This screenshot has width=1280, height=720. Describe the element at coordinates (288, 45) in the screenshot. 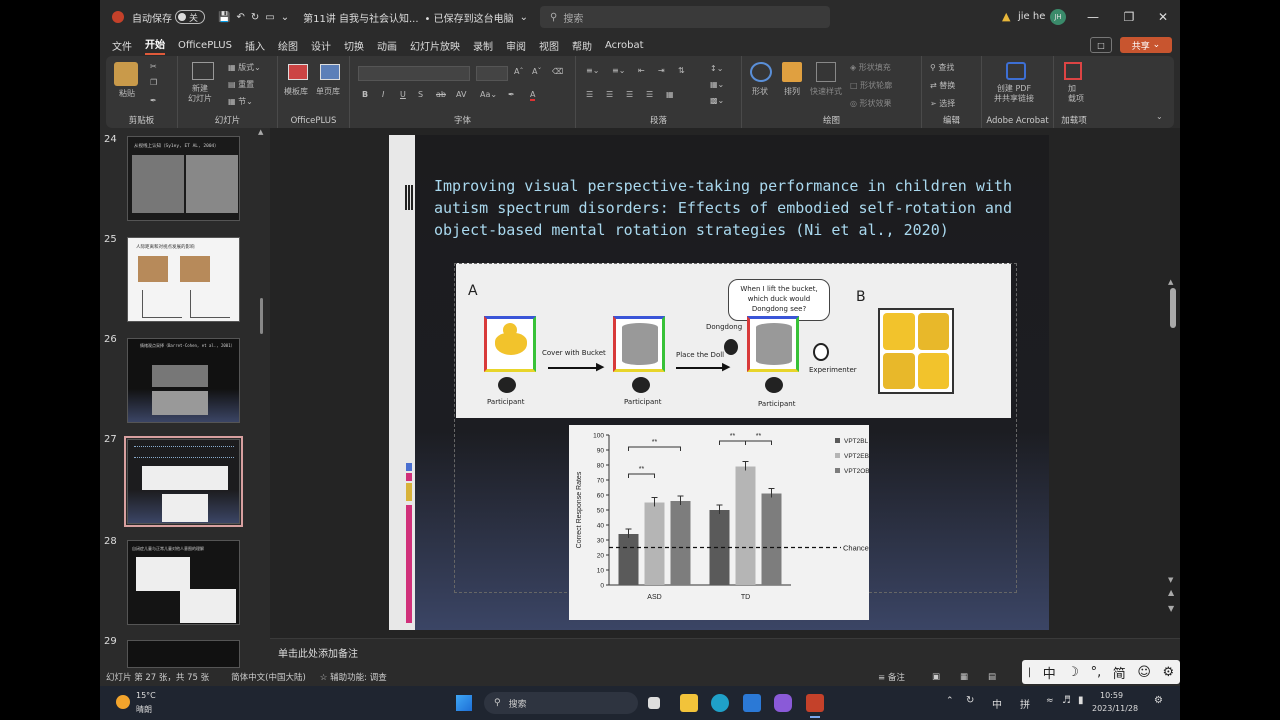

I see `tab-draw: 绘图` at that location.